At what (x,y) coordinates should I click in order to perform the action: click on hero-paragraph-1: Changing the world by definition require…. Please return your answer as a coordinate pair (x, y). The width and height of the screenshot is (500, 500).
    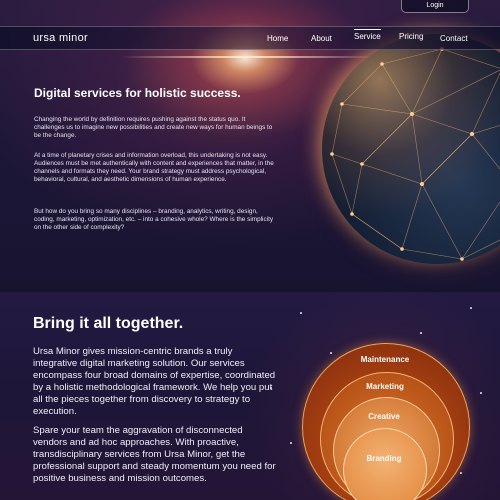
    Looking at the image, I should click on (153, 127).